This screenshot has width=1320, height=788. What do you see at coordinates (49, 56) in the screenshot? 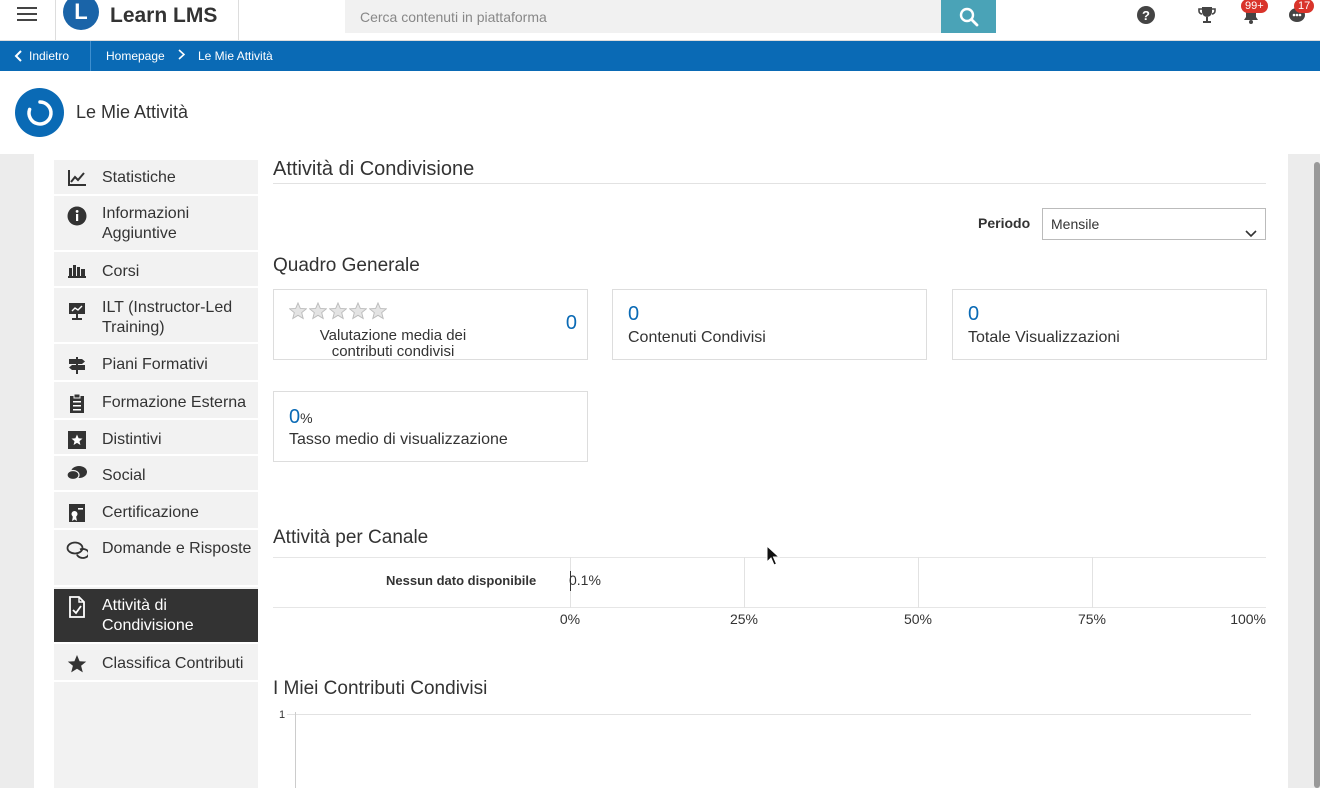
I see `back-label: Indietro` at bounding box center [49, 56].